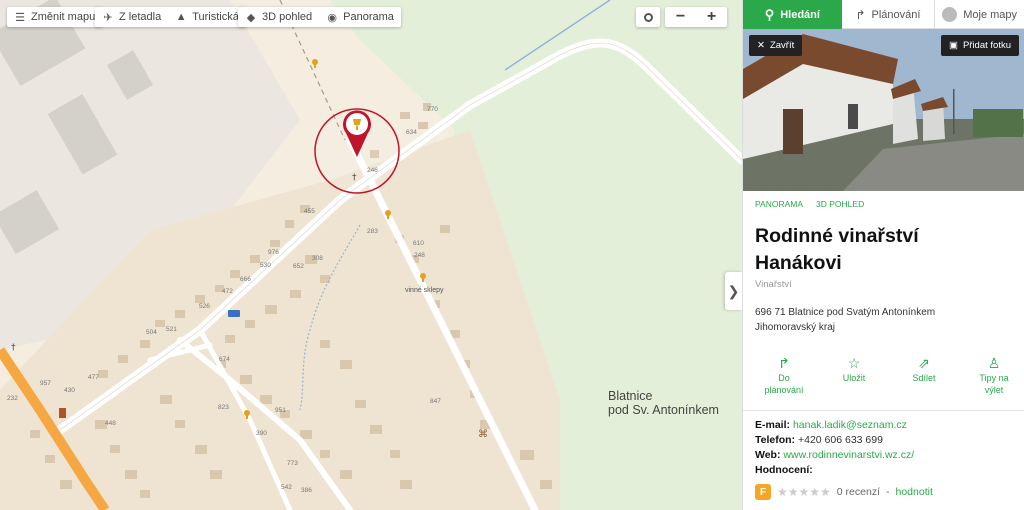 The image size is (1024, 510). I want to click on trip-tips-button: ♙ Tipy na výlet, so click(994, 375).